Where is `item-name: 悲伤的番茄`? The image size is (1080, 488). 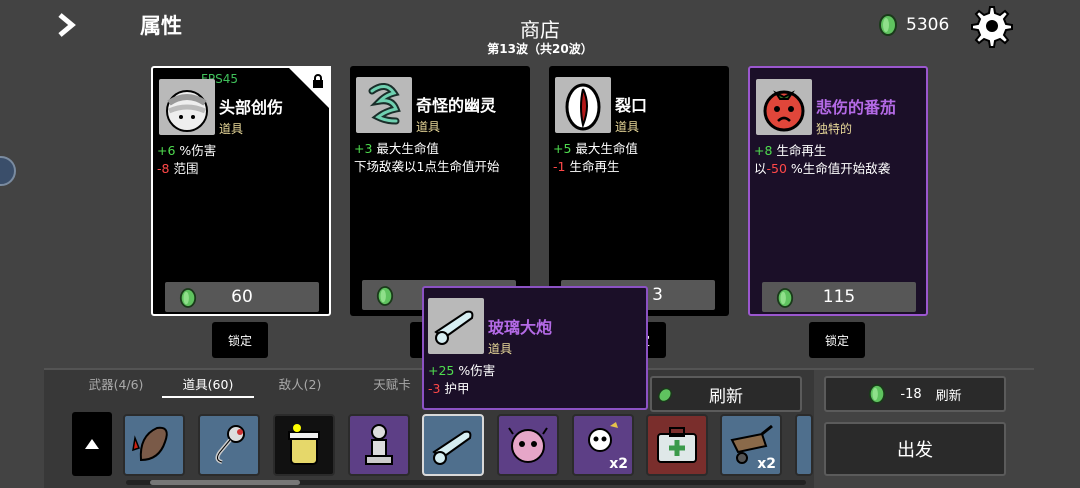
item-name: 悲伤的番茄 is located at coordinates (856, 107).